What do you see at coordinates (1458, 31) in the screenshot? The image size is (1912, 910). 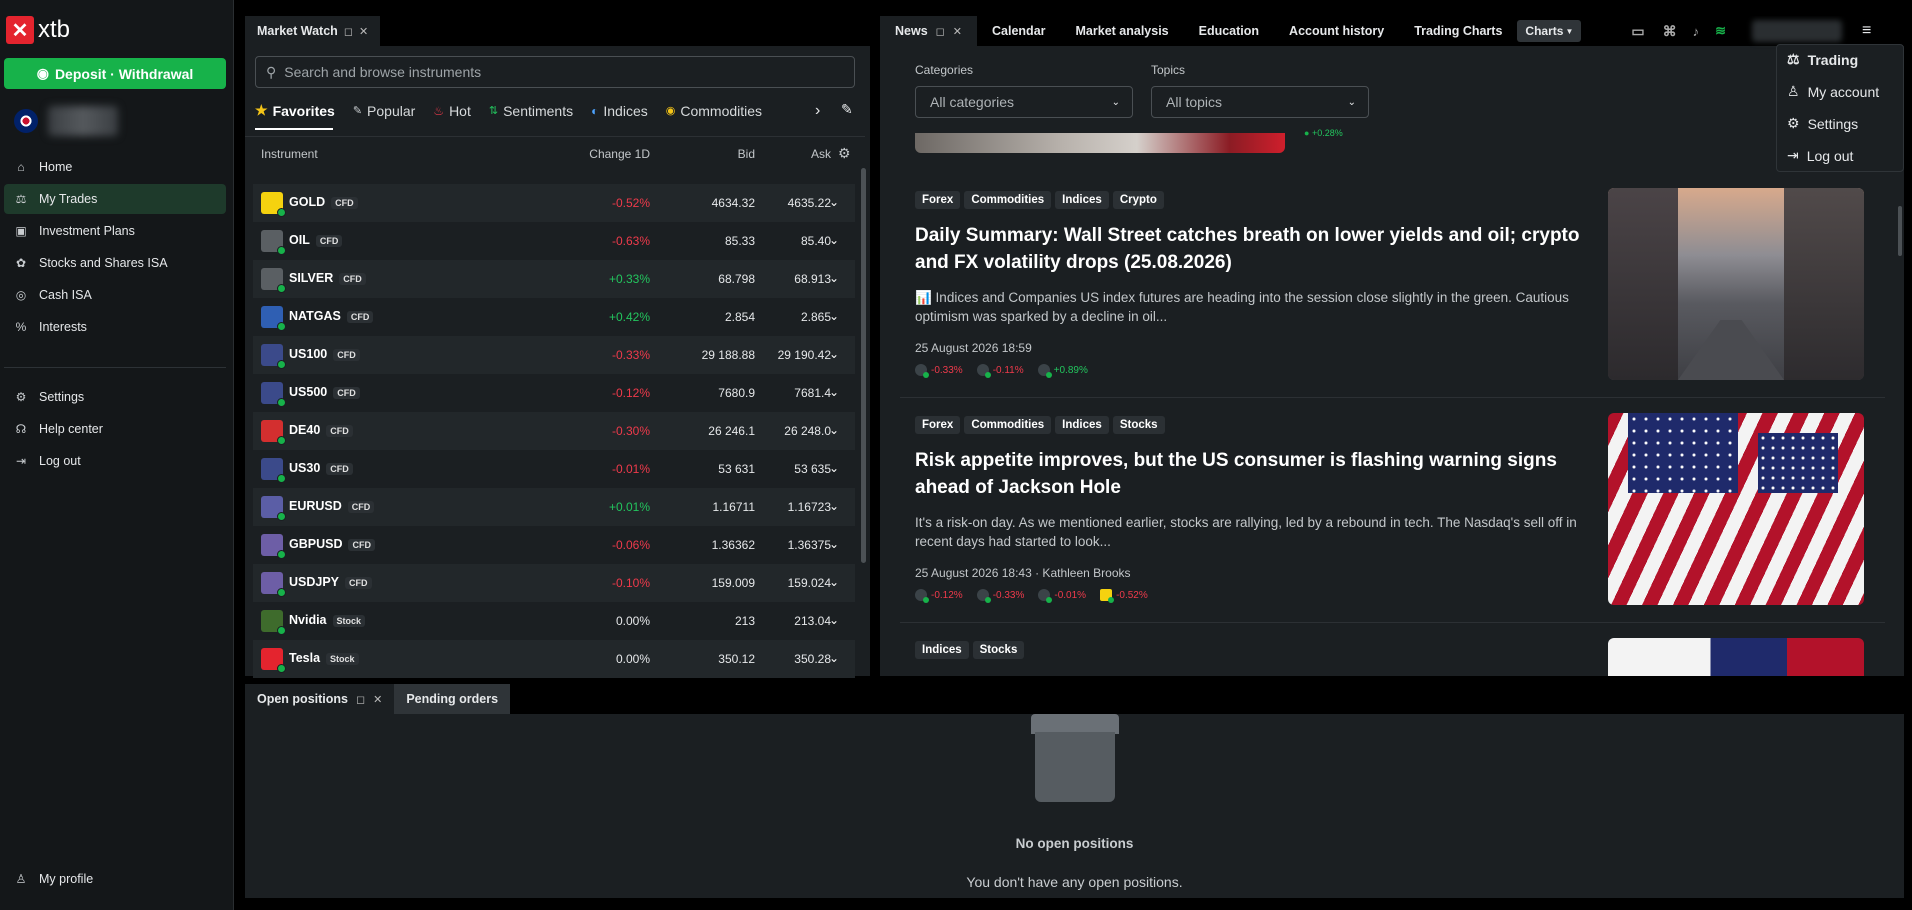 I see `tab-trading-charts: Trading Charts` at bounding box center [1458, 31].